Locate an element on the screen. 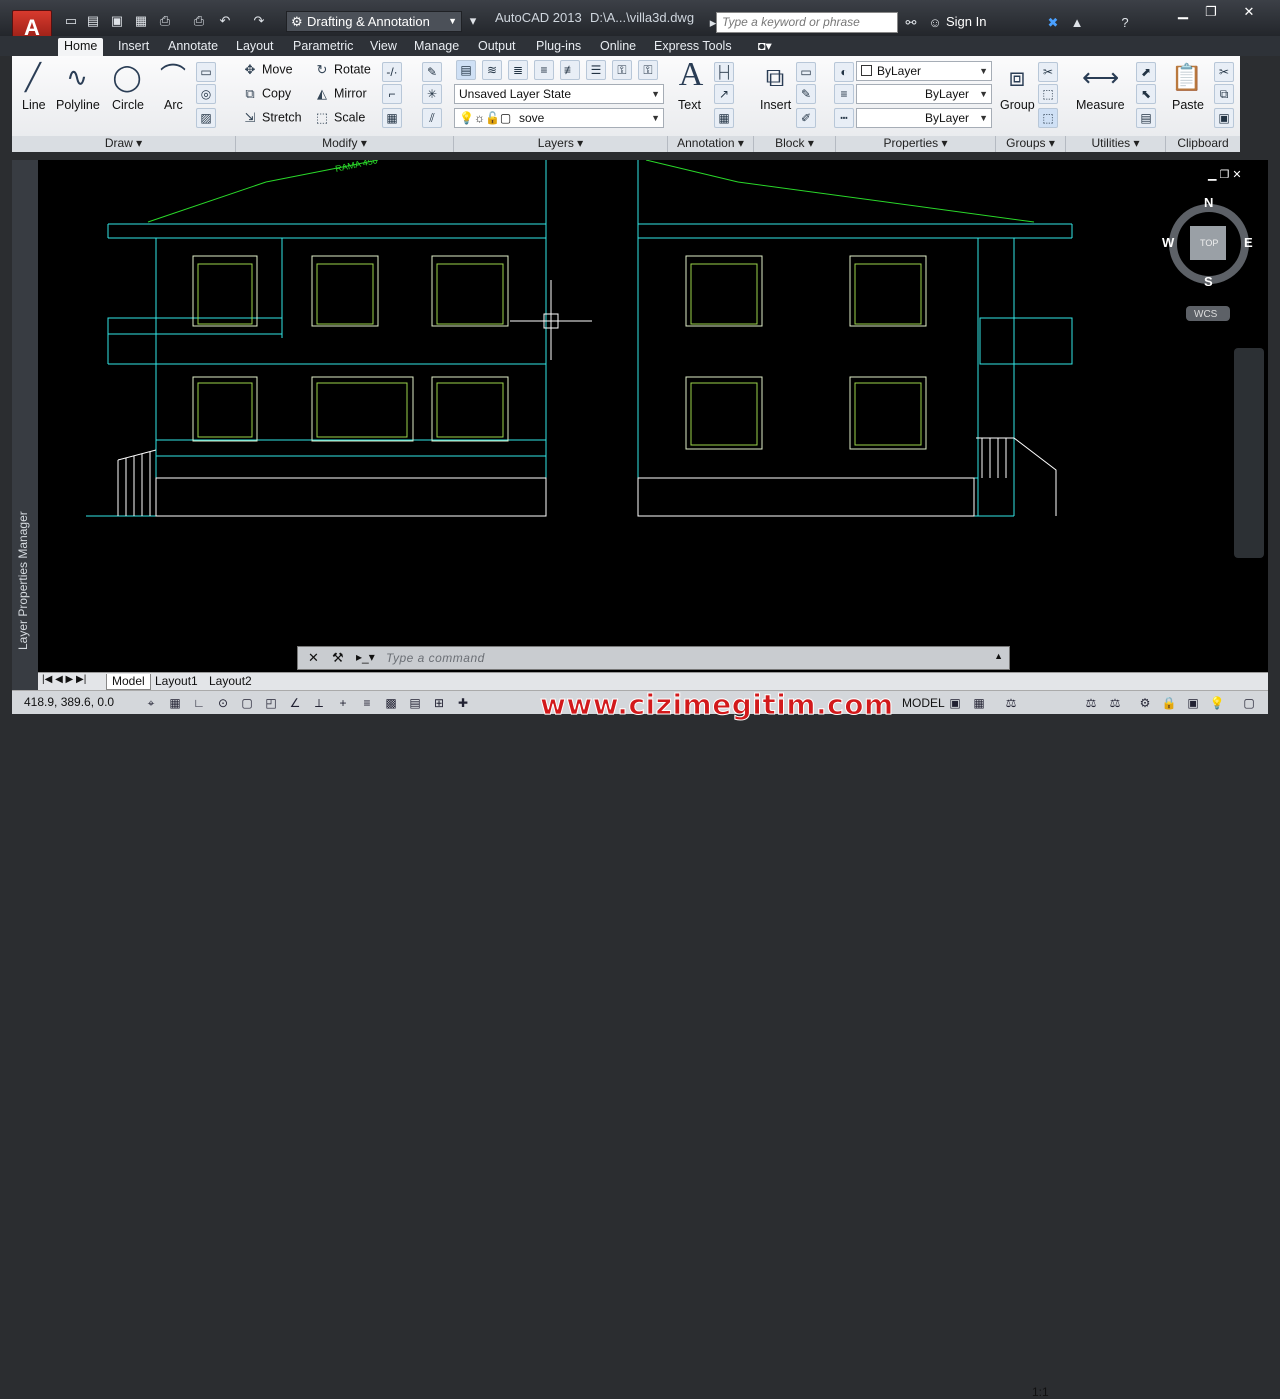 Image resolution: width=1280 pixels, height=1399 pixels. arc-button: Arc is located at coordinates (173, 105).